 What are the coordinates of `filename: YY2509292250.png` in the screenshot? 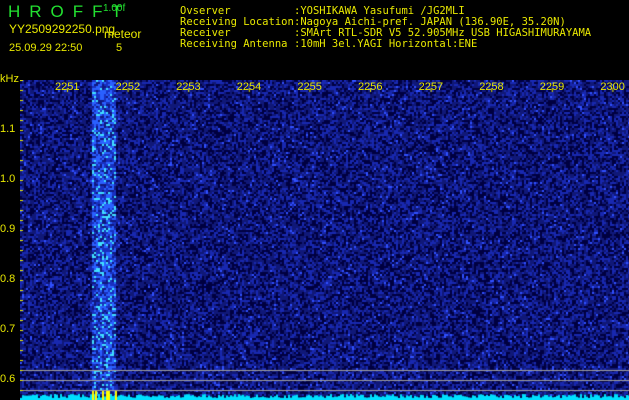 It's located at (62, 29).